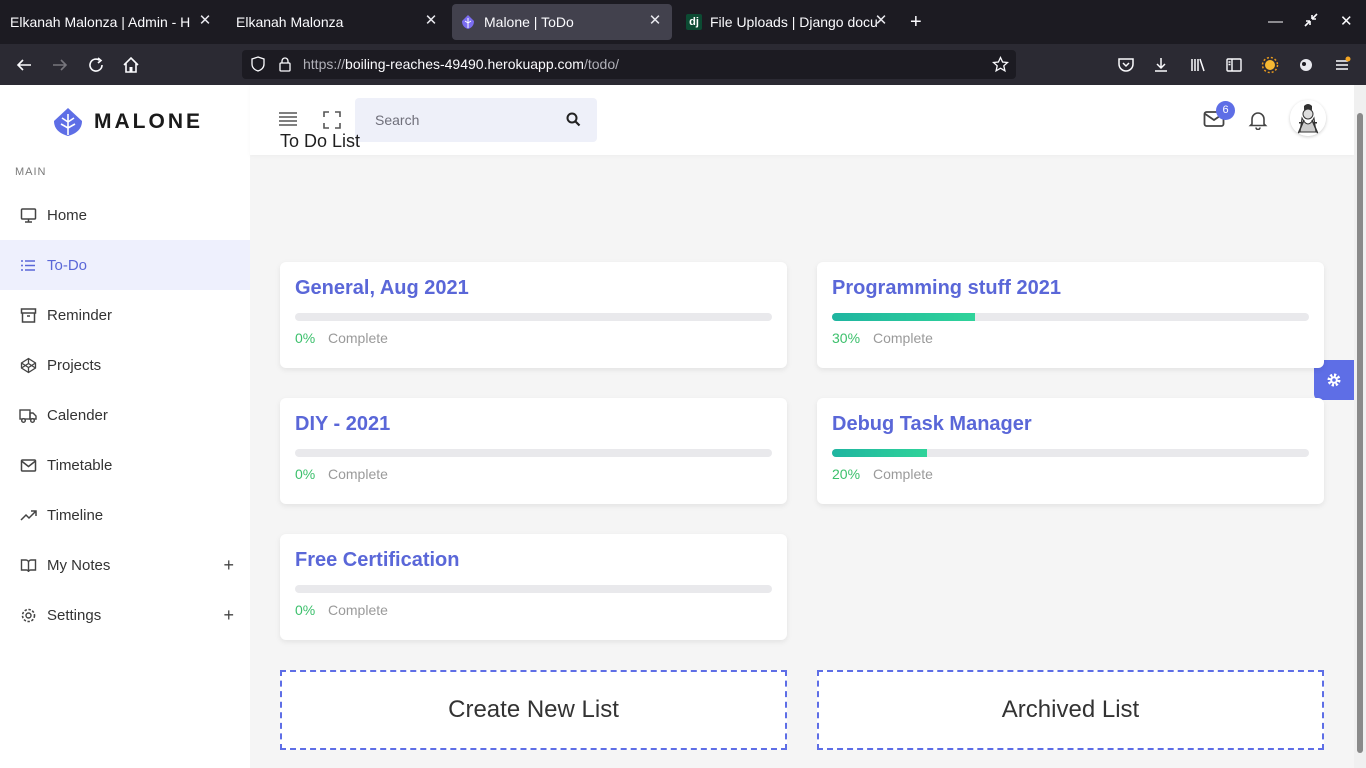 Image resolution: width=1366 pixels, height=768 pixels. Describe the element at coordinates (1000, 66) in the screenshot. I see `bookmark-star-icon` at that location.